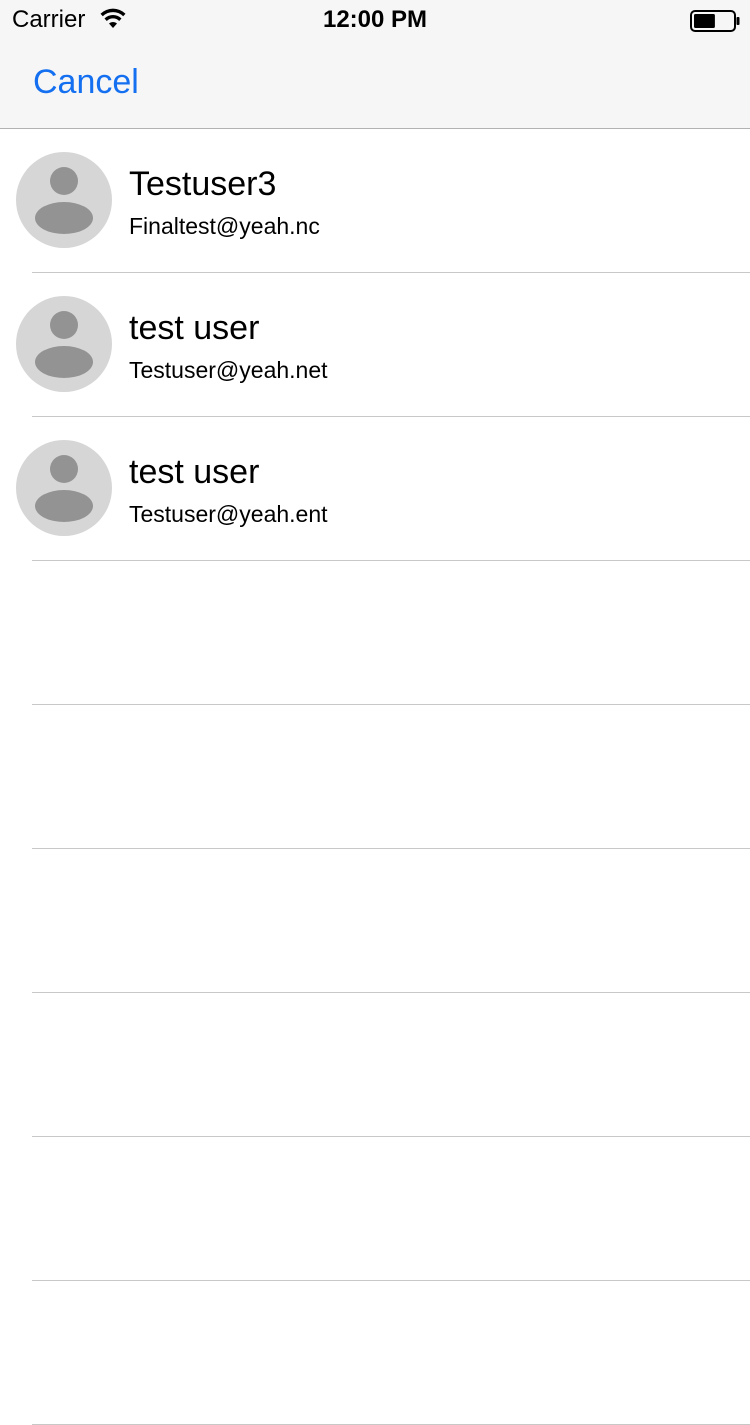 The width and height of the screenshot is (750, 1425). What do you see at coordinates (375, 345) in the screenshot?
I see `contact-row: test user Testuser@yeah.net` at bounding box center [375, 345].